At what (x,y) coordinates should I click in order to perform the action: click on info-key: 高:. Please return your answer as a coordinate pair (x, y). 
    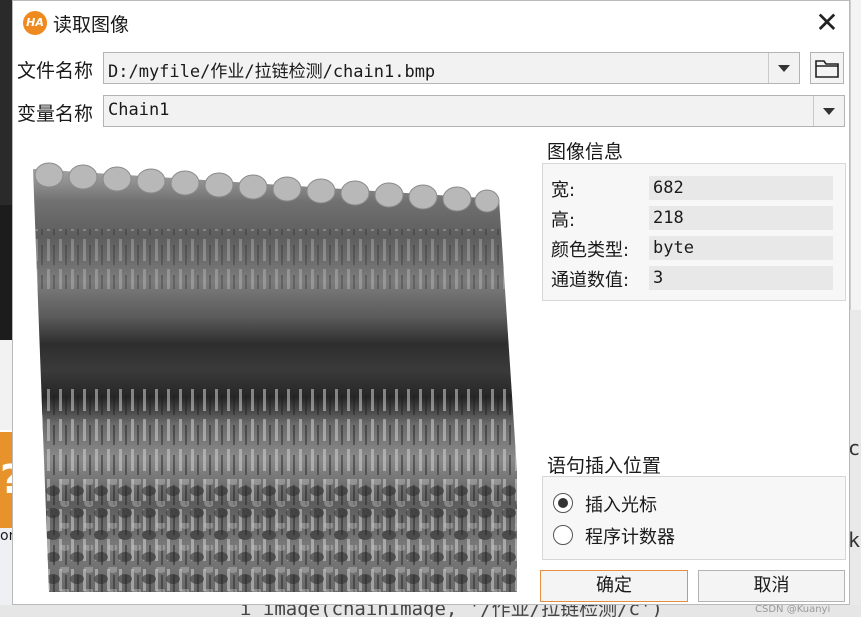
    Looking at the image, I should click on (563, 220).